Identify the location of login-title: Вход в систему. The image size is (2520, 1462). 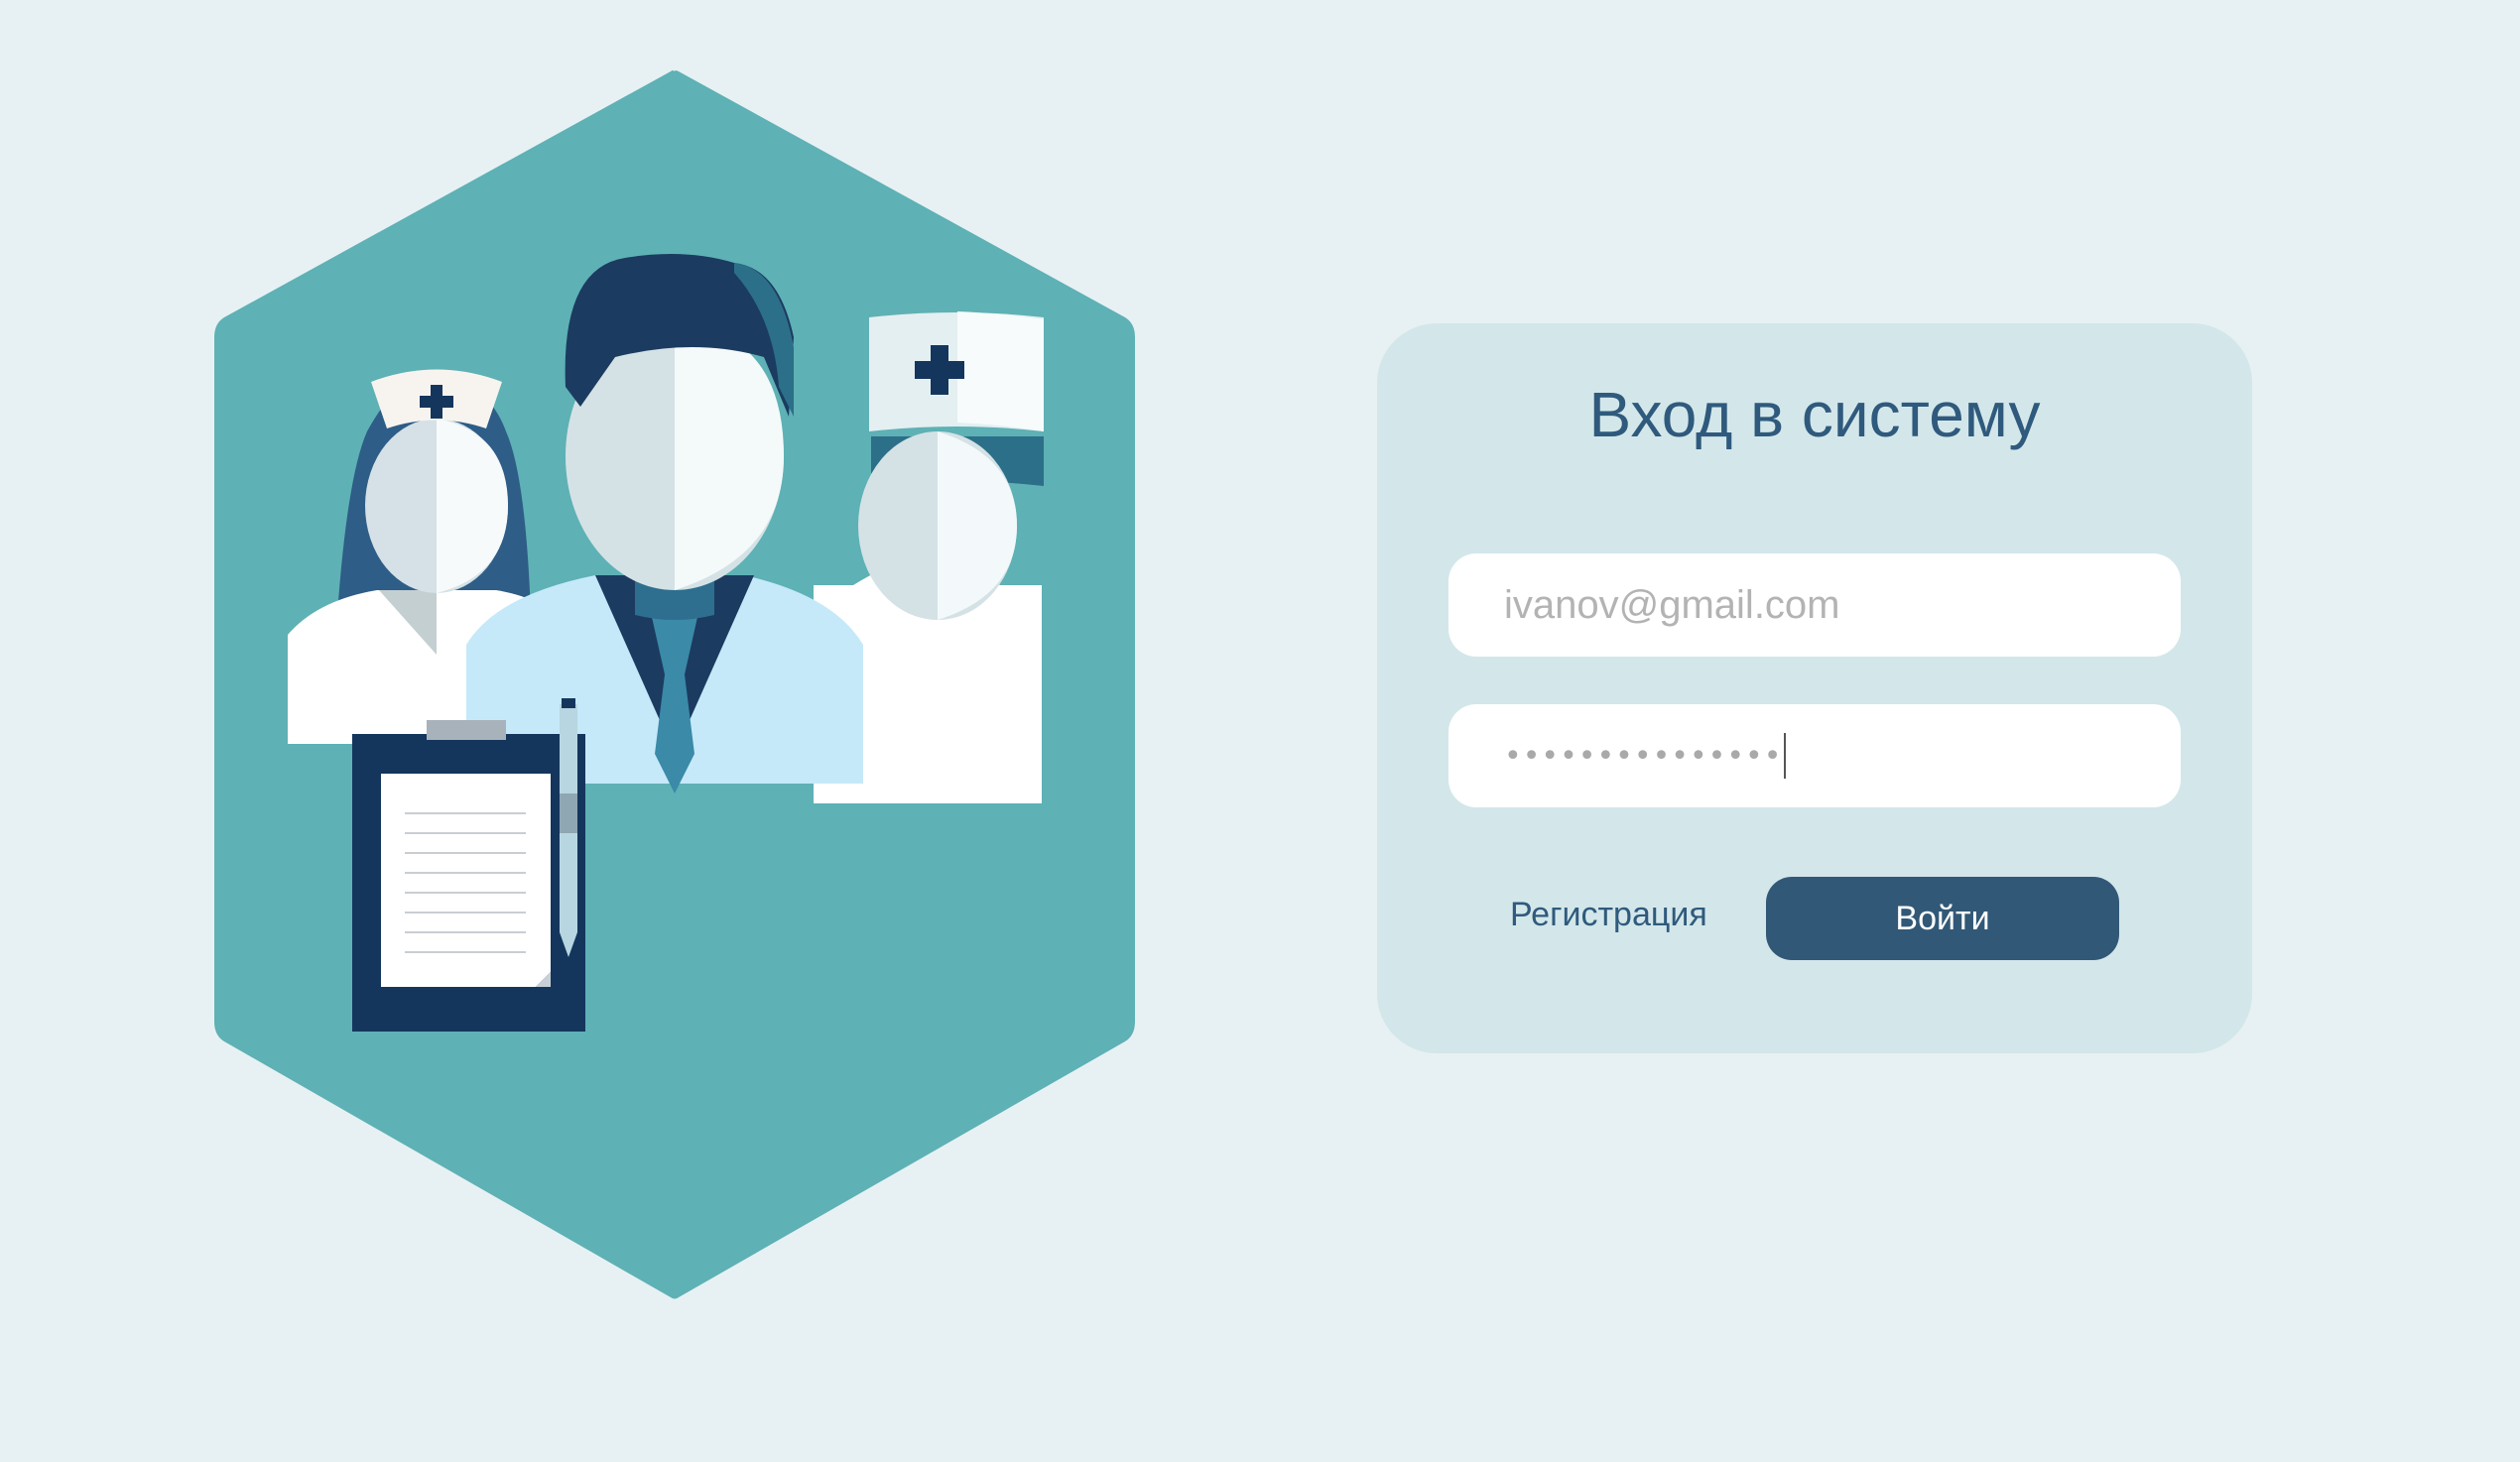
(1814, 415).